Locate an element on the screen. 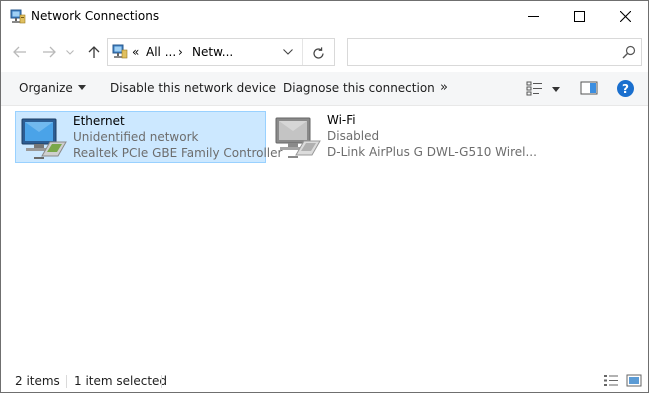 This screenshot has width=649, height=393. selection-count: 1 item selected is located at coordinates (121, 381).